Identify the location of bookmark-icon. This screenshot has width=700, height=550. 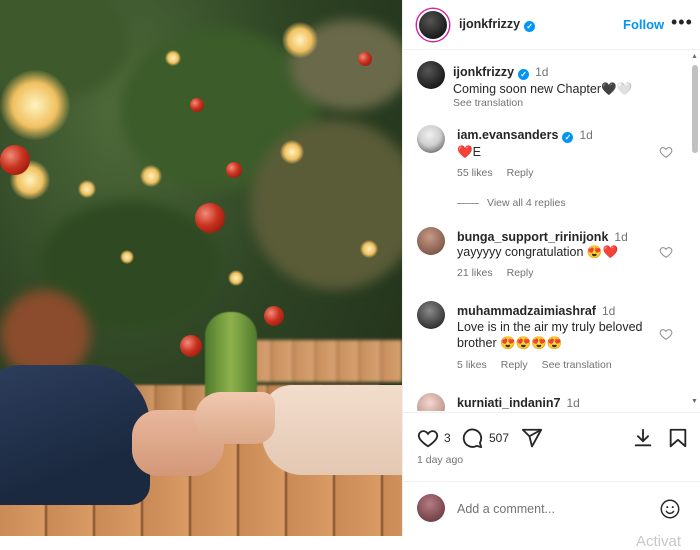
(678, 438).